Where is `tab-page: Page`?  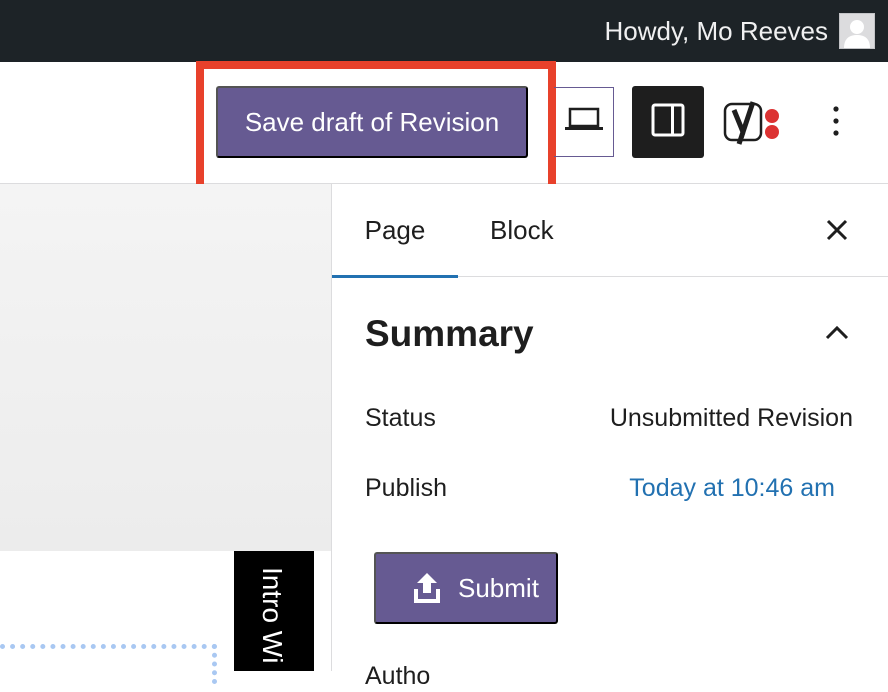
tab-page: Page is located at coordinates (395, 231).